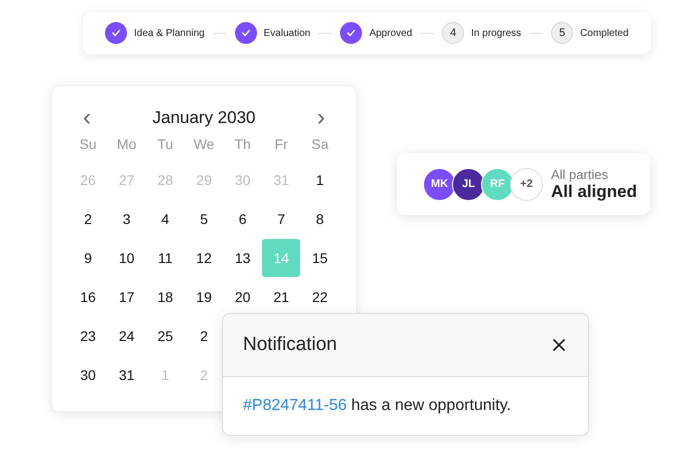 This screenshot has width=675, height=475. I want to click on step-label: Approved, so click(390, 33).